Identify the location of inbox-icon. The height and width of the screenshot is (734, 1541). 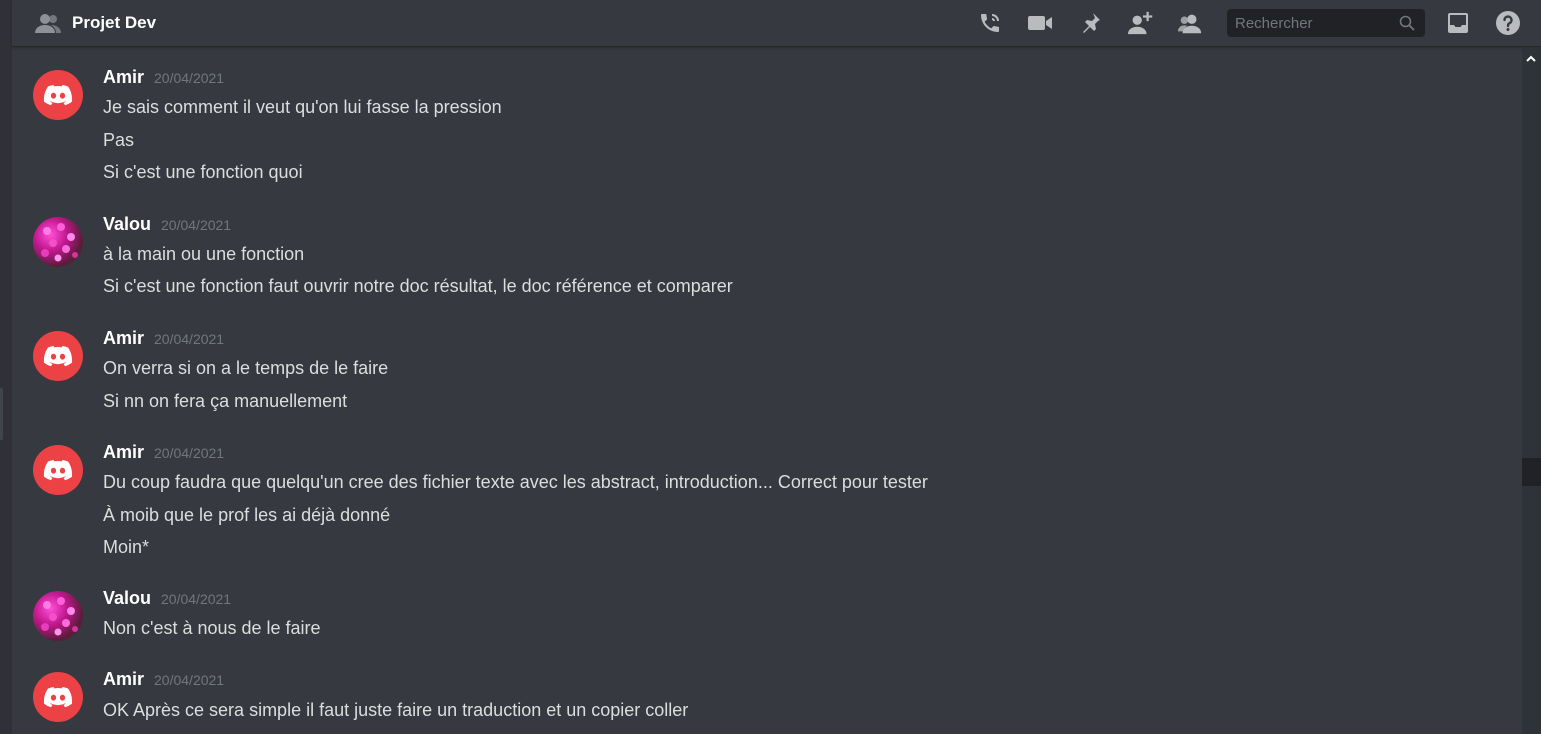
(1458, 23).